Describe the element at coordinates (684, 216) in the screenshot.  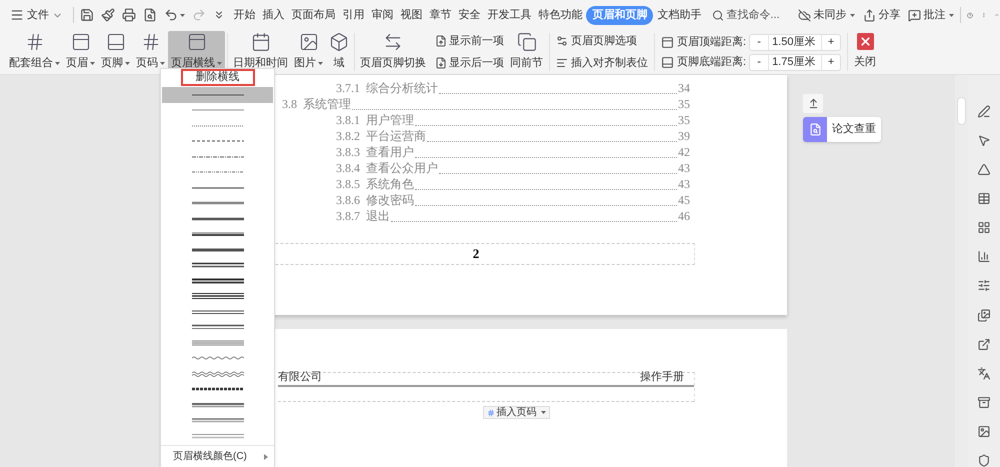
I see `toc-page-number: 46` at that location.